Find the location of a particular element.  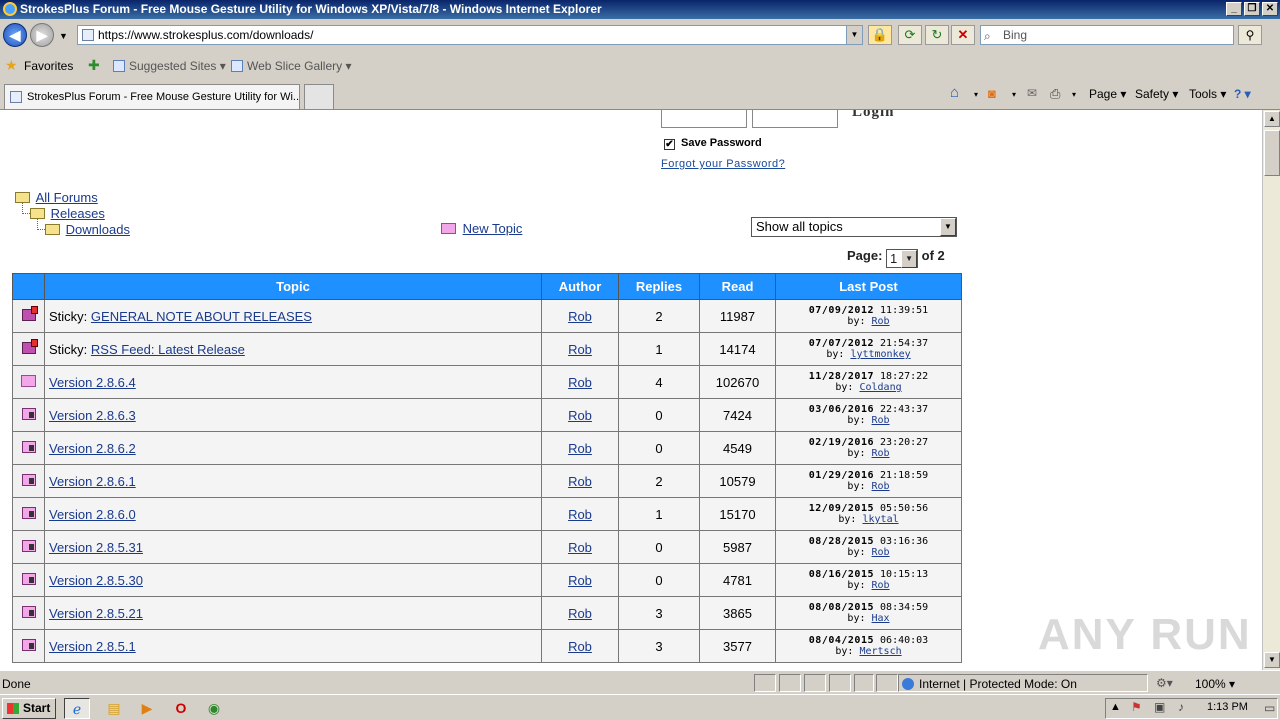

favorites-button: Favorites is located at coordinates (48, 66).